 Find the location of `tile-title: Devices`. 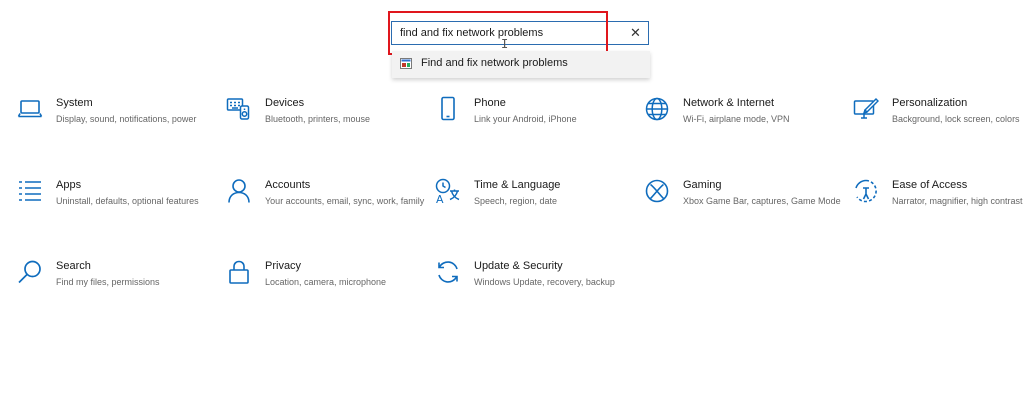

tile-title: Devices is located at coordinates (285, 103).